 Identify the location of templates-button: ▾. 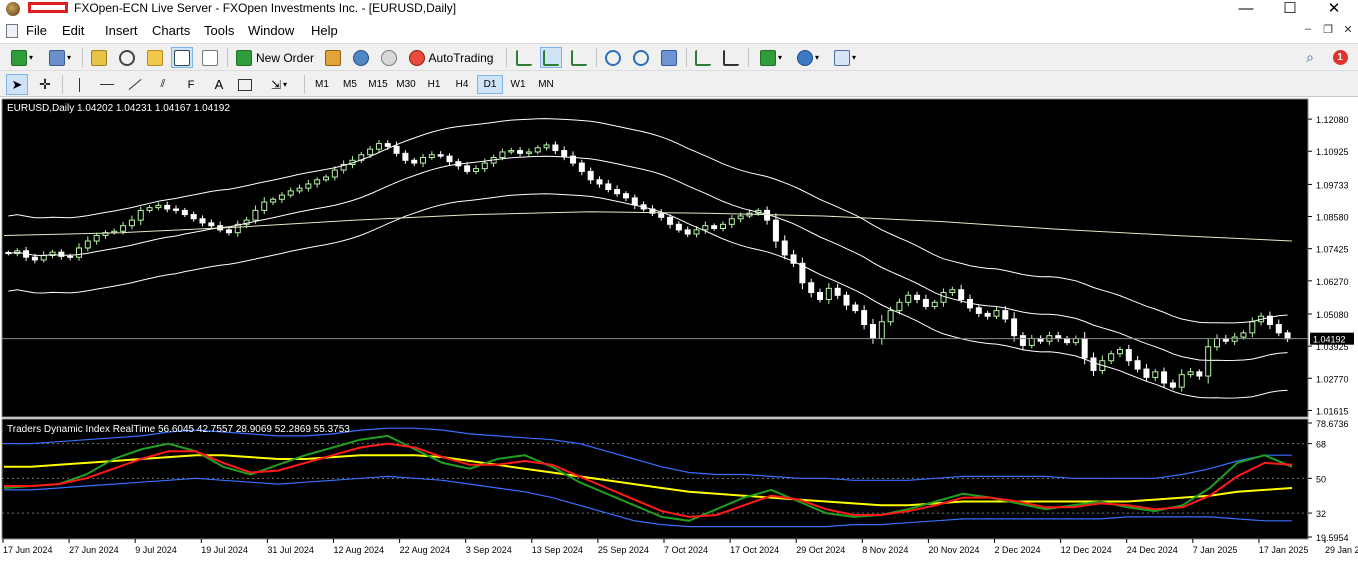
(845, 57).